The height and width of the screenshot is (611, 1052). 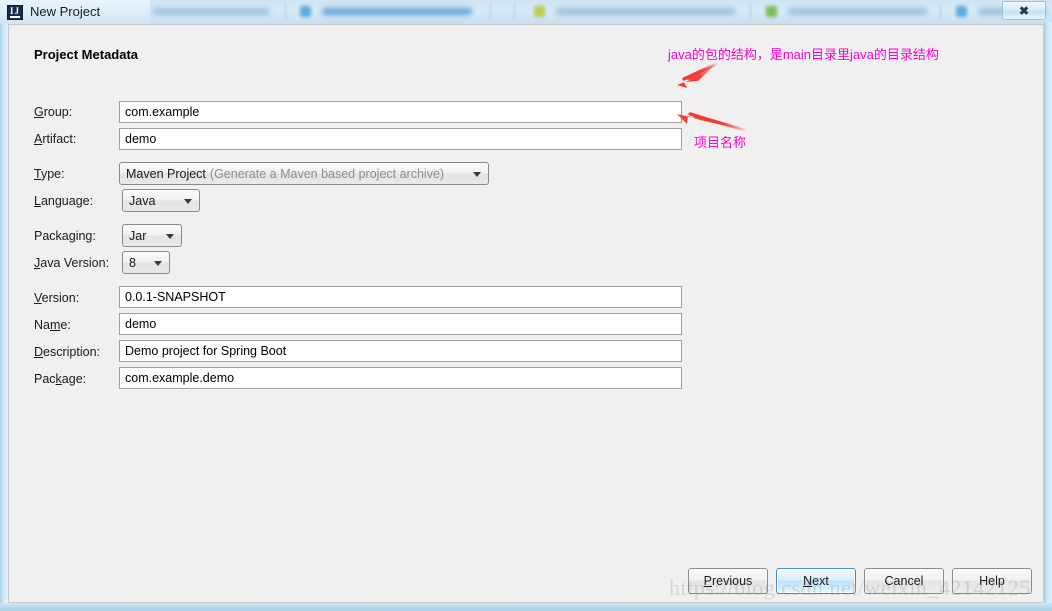 I want to click on java-version-select-value: 8, so click(x=132, y=262).